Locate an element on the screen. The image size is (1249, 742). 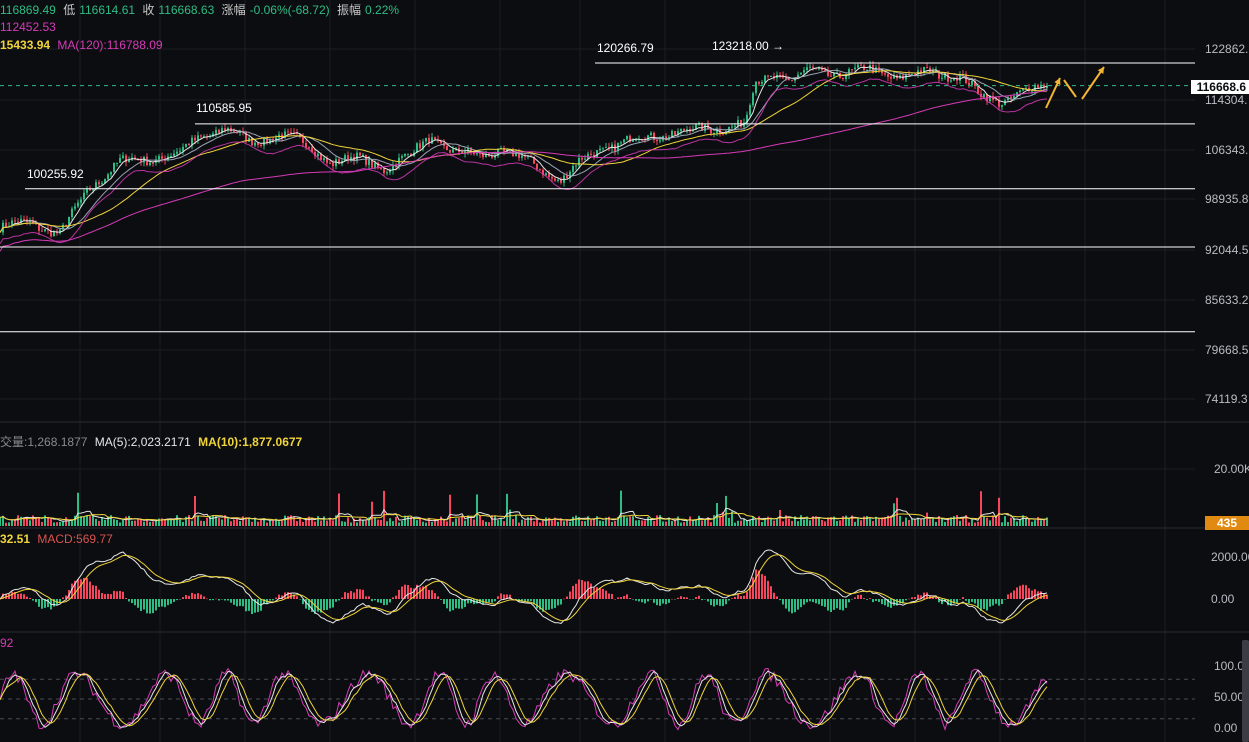
ohlc-amplitude-value: 0.22% is located at coordinates (382, 10).